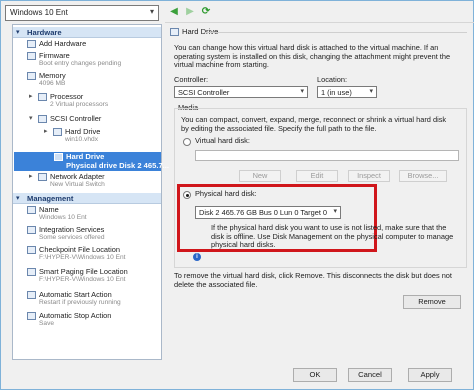  What do you see at coordinates (370, 375) in the screenshot?
I see `cancel-button: Cancel` at bounding box center [370, 375].